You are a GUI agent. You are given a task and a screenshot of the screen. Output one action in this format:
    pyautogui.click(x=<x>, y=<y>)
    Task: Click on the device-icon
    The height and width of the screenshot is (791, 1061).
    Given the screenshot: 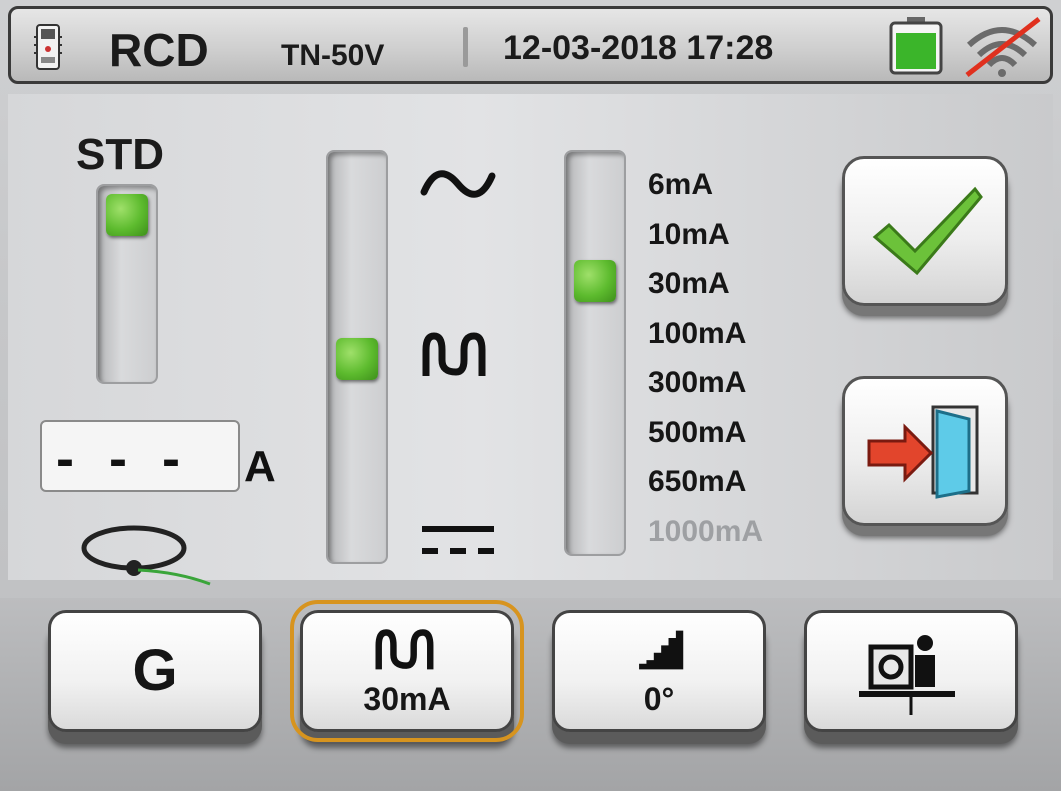 What is the action you would take?
    pyautogui.click(x=48, y=47)
    